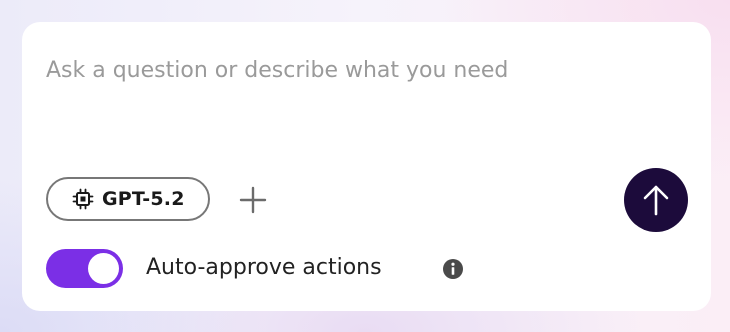 Image resolution: width=730 pixels, height=332 pixels. I want to click on auto-approve-toggle, so click(84, 268).